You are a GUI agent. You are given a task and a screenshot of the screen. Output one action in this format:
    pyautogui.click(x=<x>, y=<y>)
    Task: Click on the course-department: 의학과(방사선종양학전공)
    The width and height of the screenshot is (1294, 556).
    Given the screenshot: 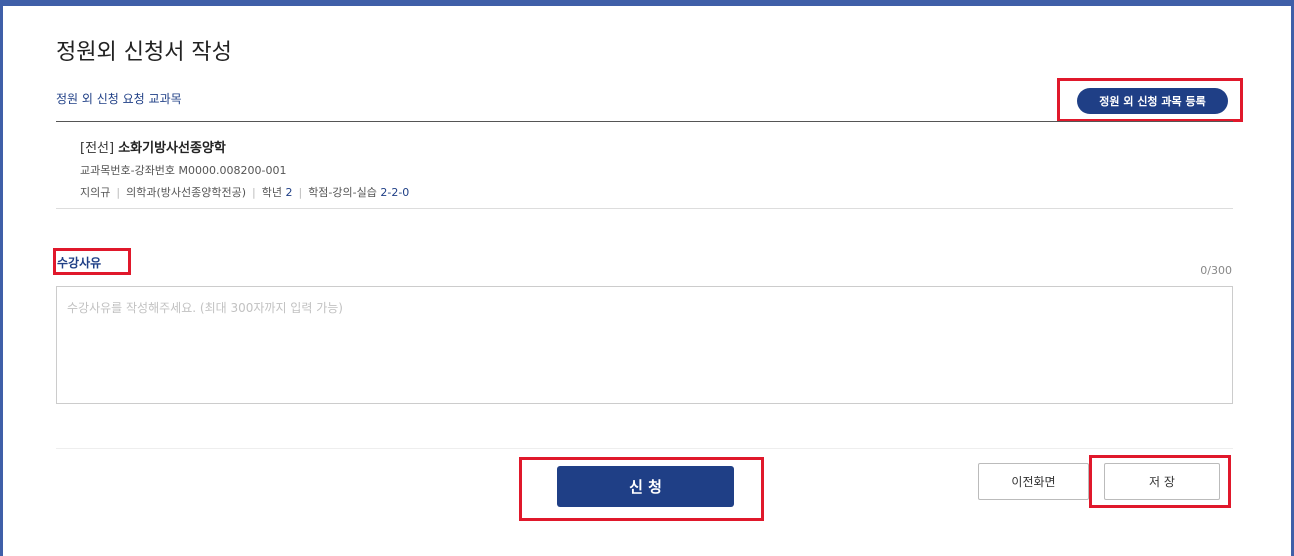 What is the action you would take?
    pyautogui.click(x=186, y=192)
    